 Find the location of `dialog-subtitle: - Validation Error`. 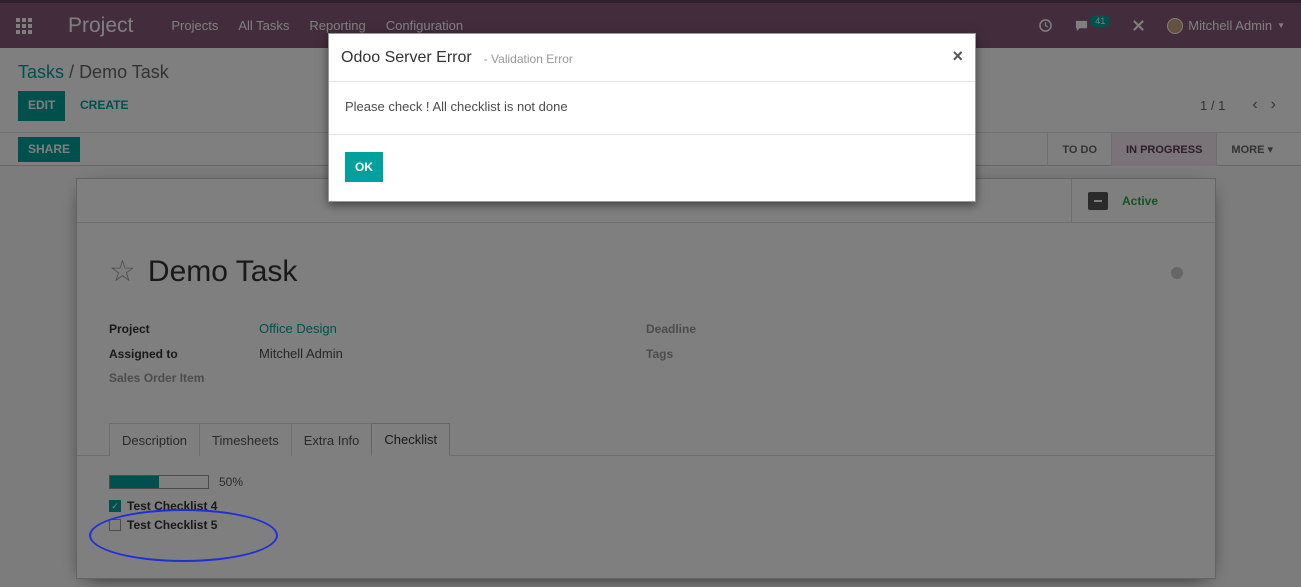

dialog-subtitle: - Validation Error is located at coordinates (528, 59).